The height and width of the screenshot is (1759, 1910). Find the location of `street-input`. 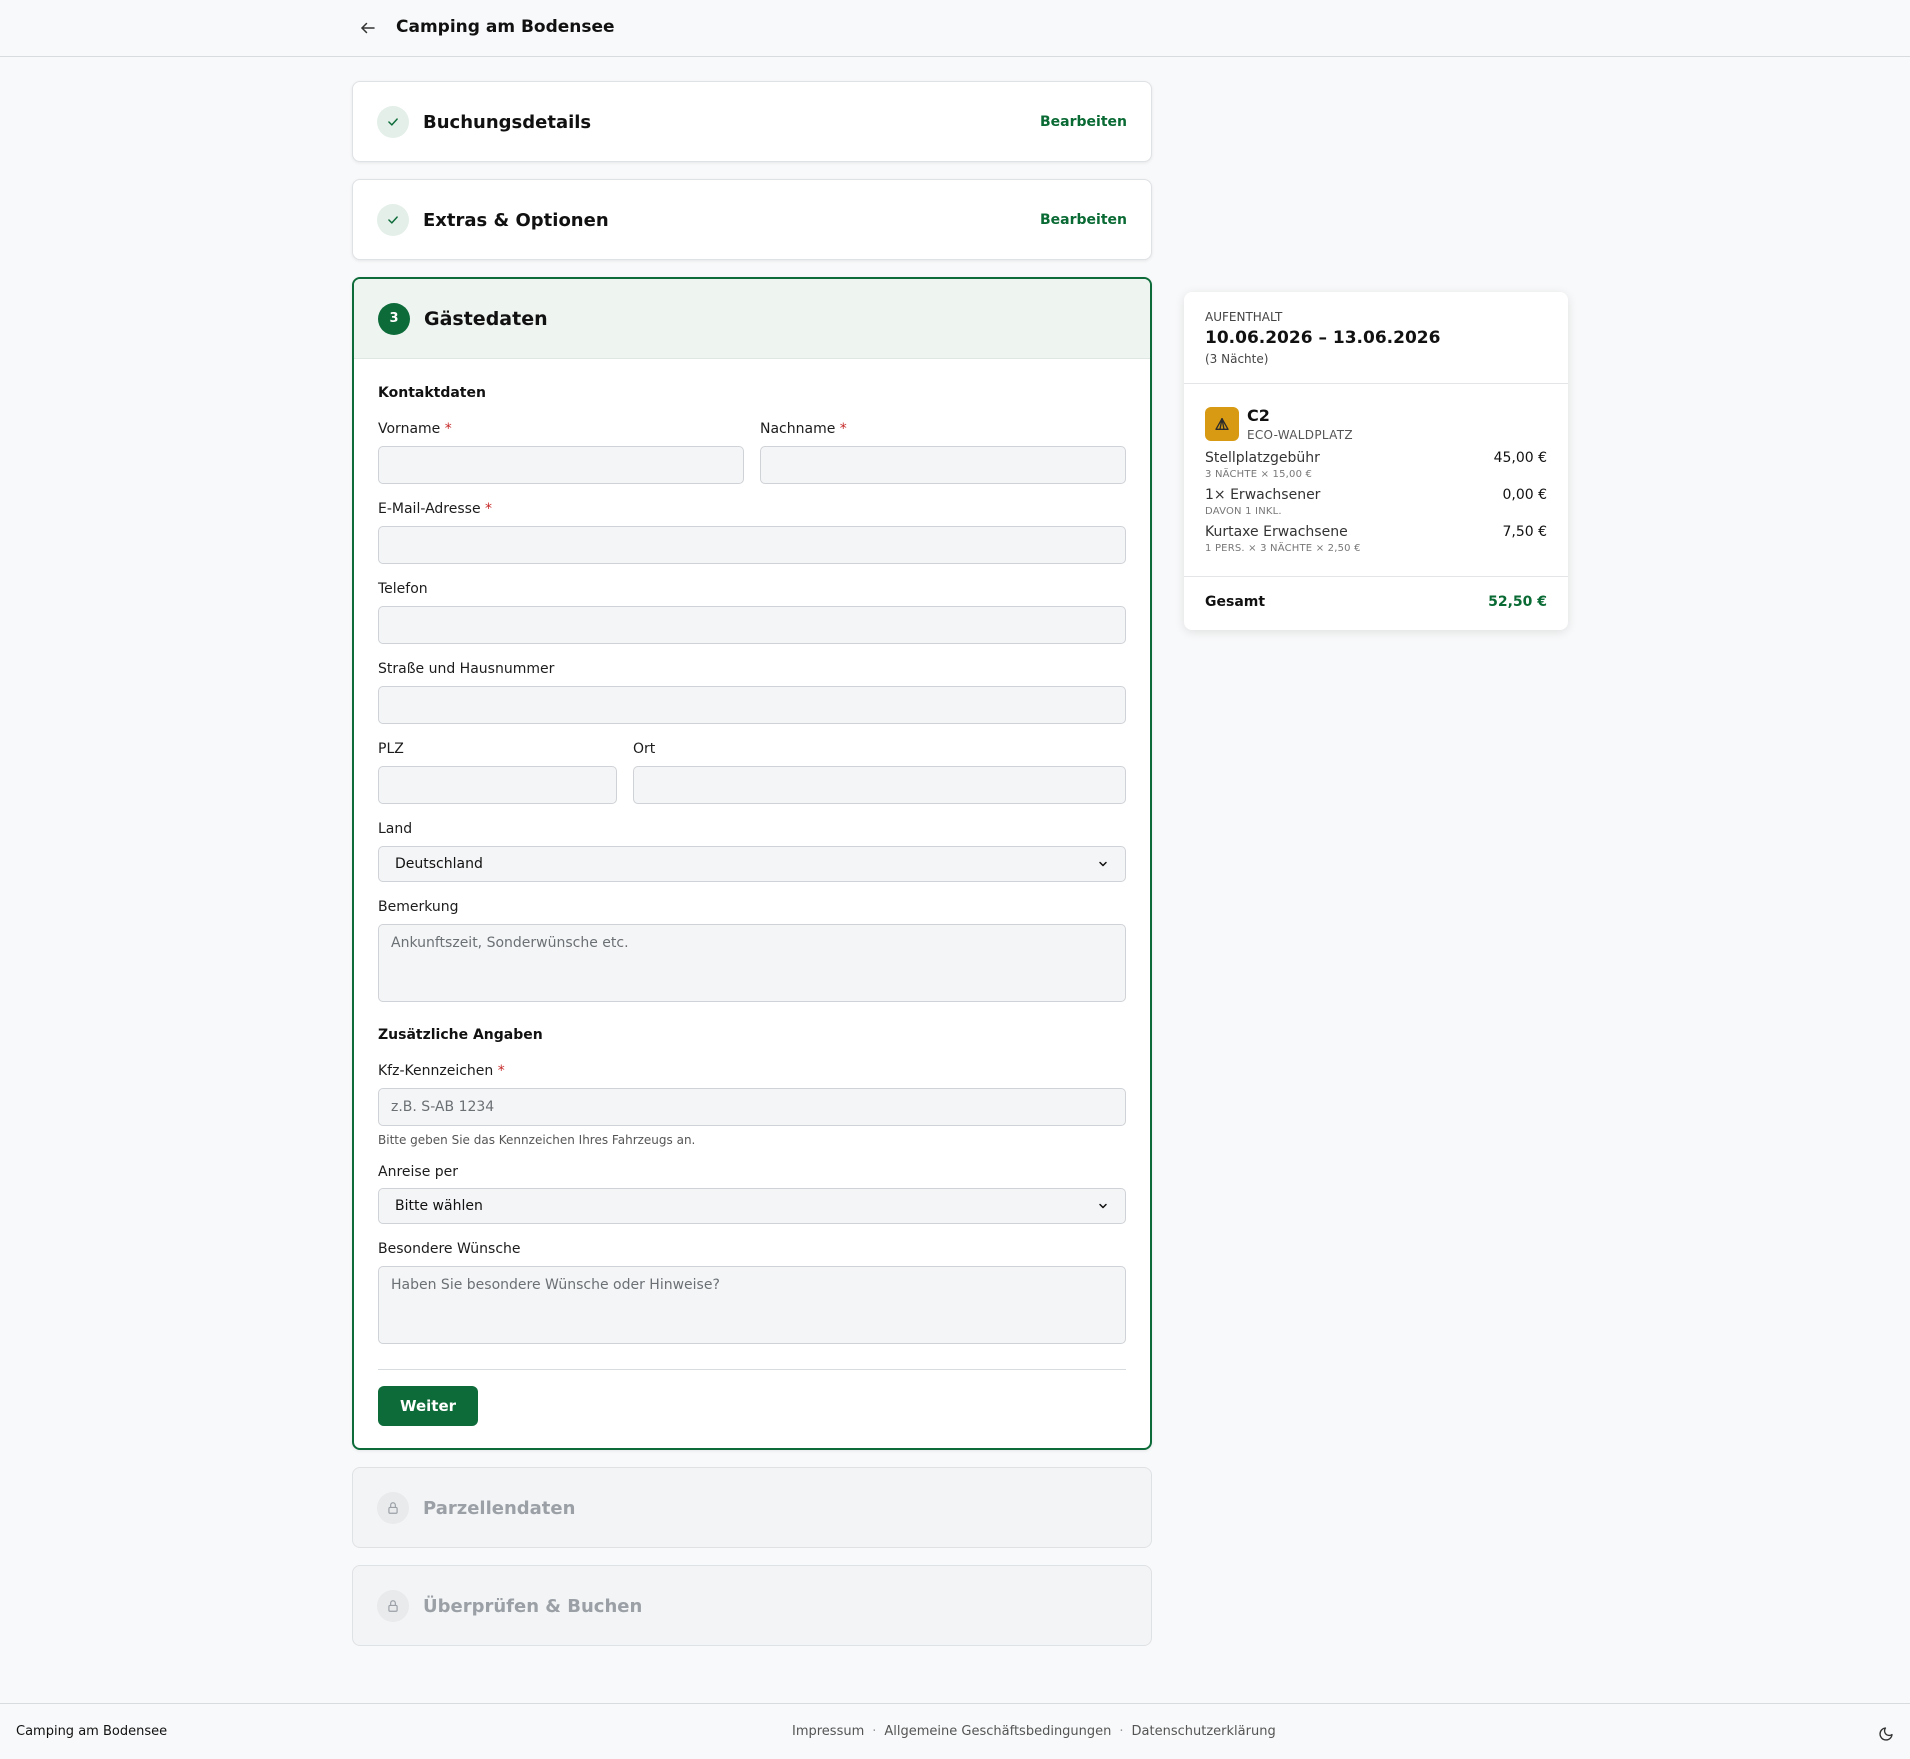

street-input is located at coordinates (752, 705).